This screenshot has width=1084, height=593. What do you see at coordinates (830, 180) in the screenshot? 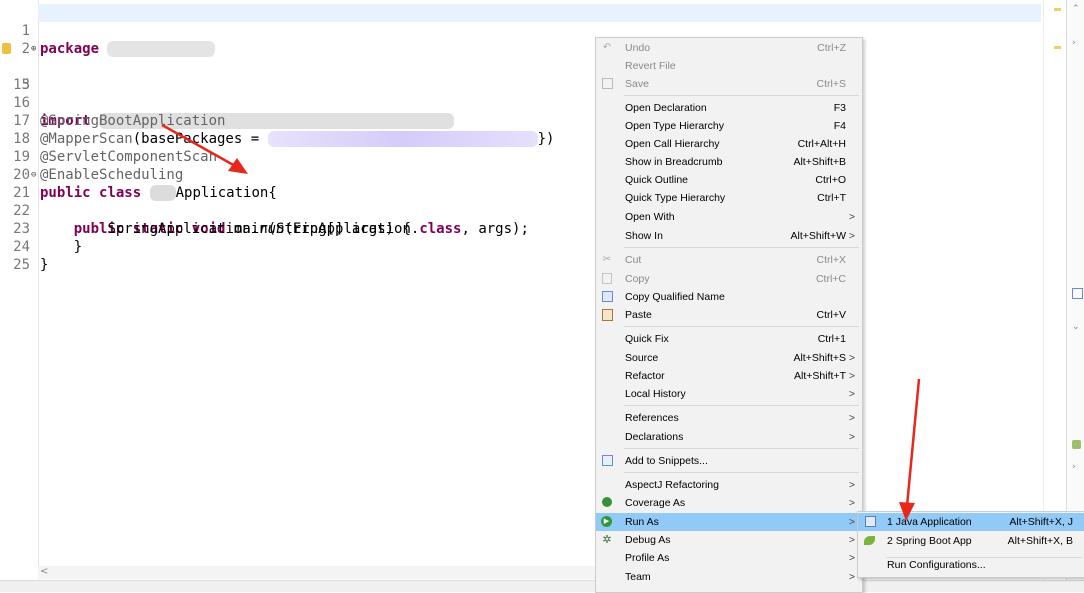
I see `menu-item-shortcut: Ctrl+O` at bounding box center [830, 180].